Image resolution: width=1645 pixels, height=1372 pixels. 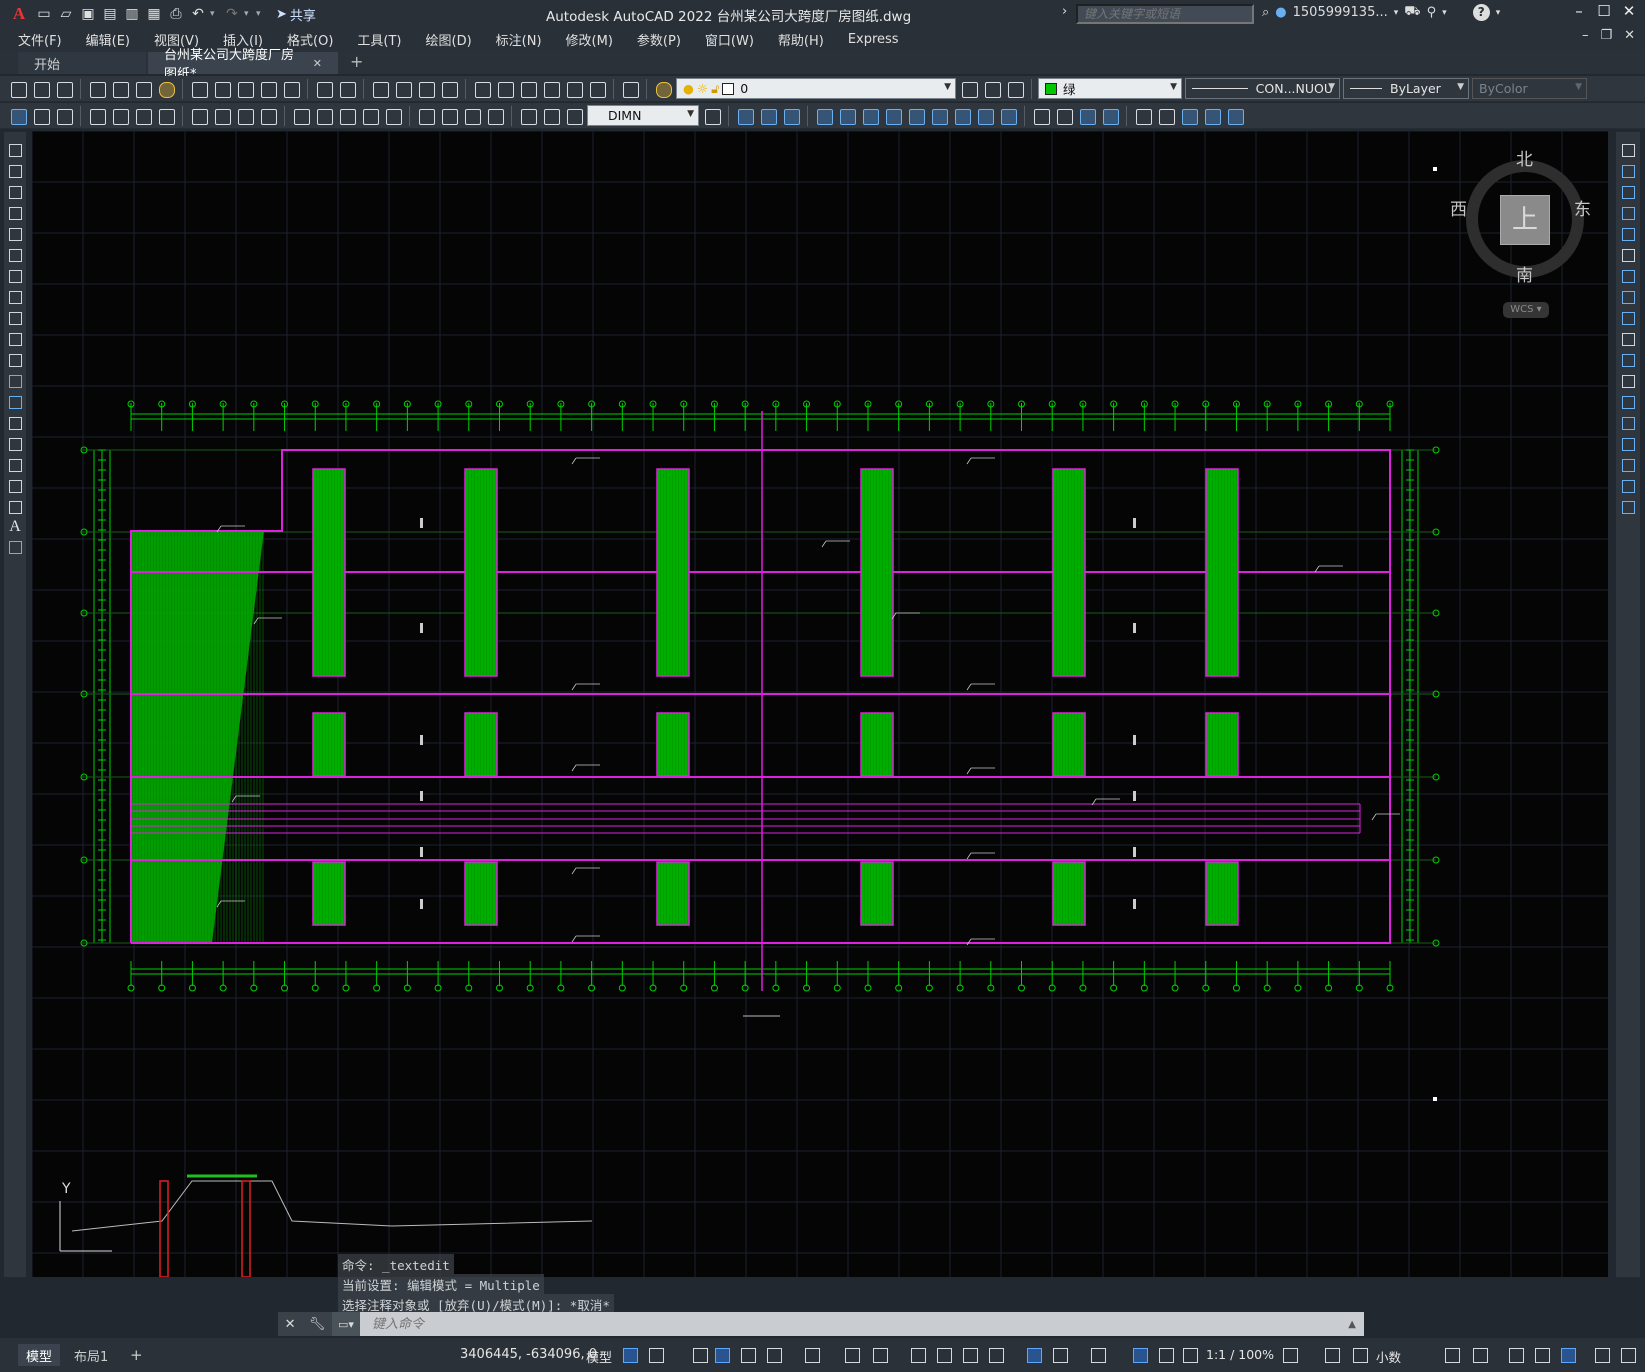 I want to click on transparency-icon, so click(x=944, y=1355).